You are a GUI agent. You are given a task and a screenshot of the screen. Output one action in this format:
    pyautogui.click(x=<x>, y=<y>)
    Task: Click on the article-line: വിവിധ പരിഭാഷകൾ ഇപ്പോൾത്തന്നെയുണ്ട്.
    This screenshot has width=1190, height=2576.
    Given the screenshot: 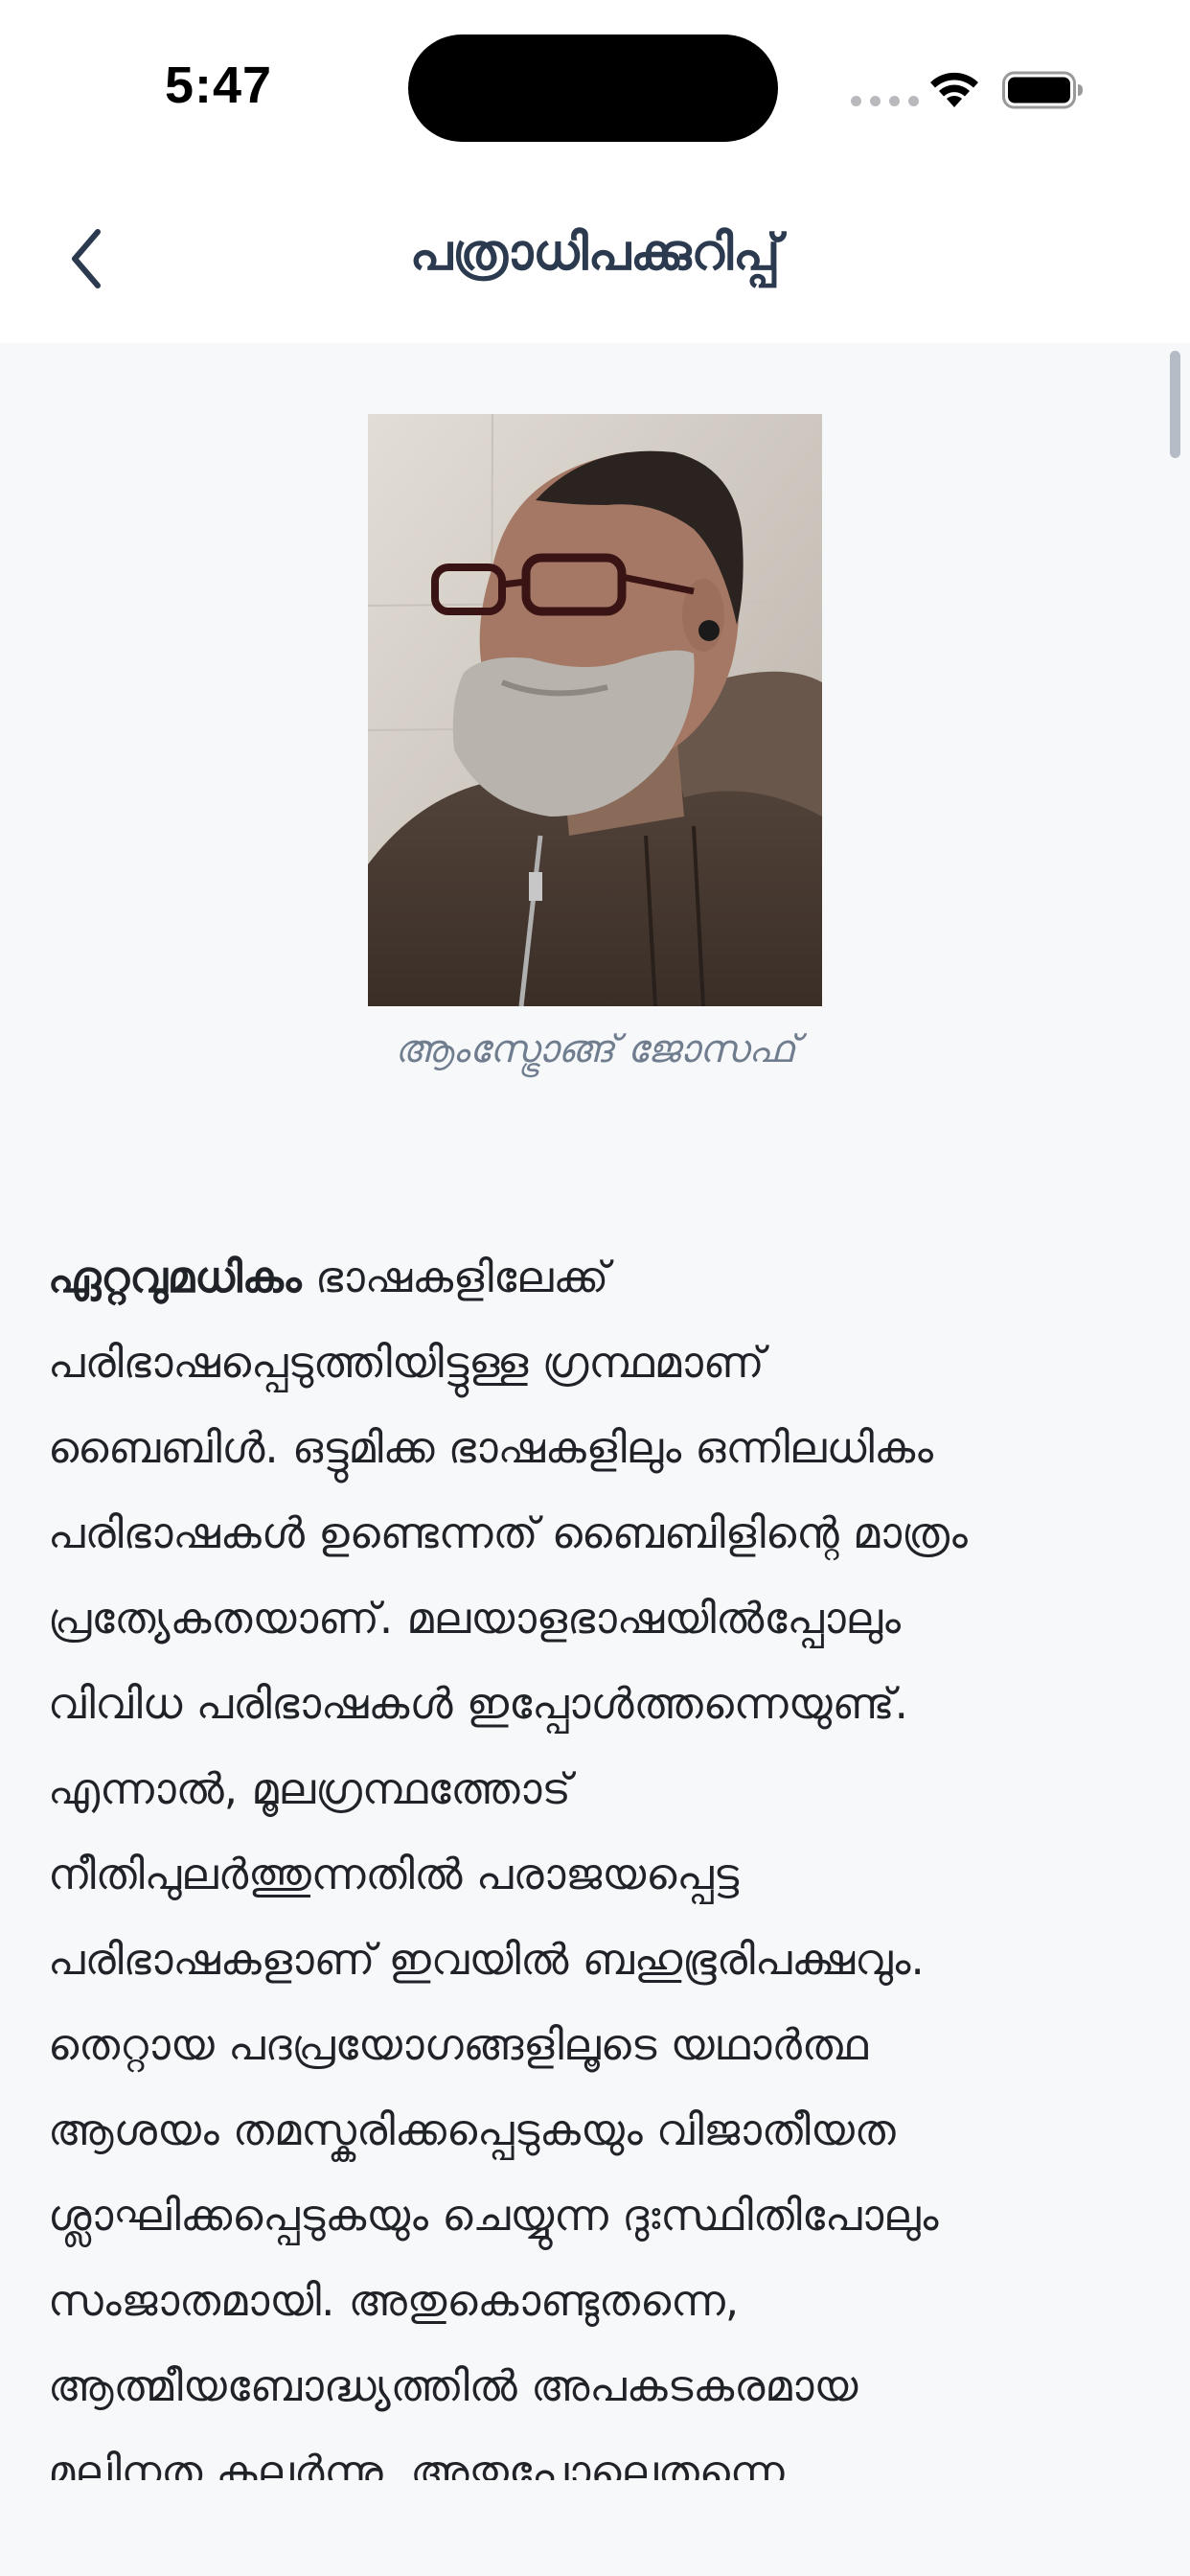 What is the action you would take?
    pyautogui.click(x=478, y=1703)
    